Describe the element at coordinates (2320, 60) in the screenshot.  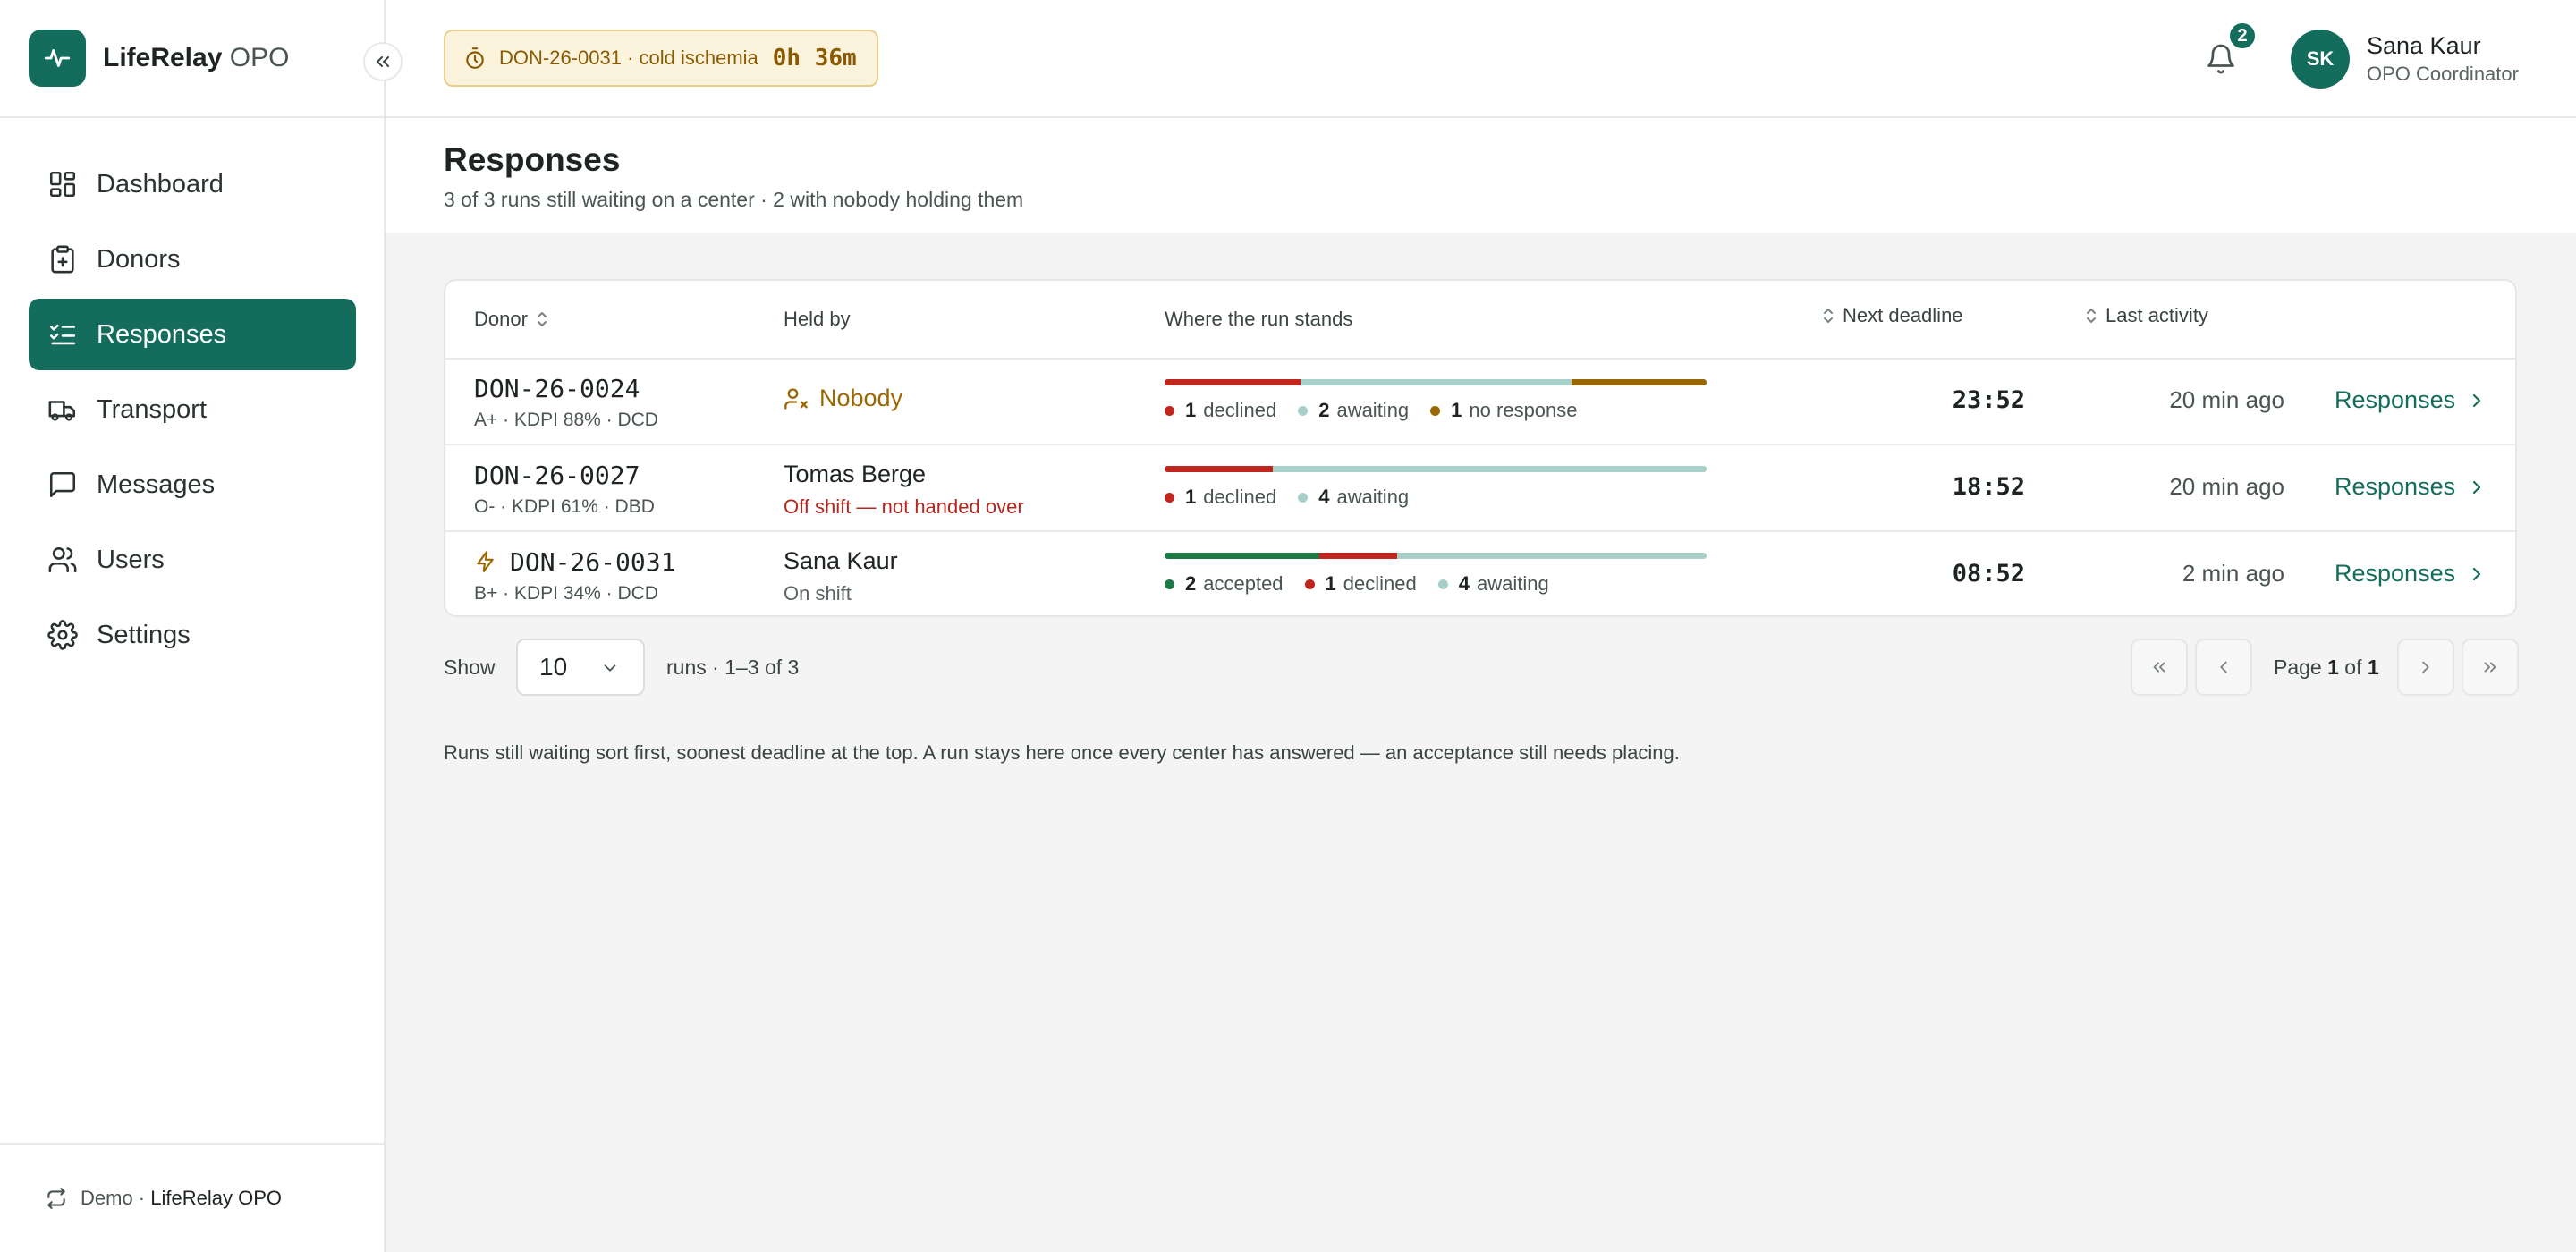
I see `avatar: SK` at that location.